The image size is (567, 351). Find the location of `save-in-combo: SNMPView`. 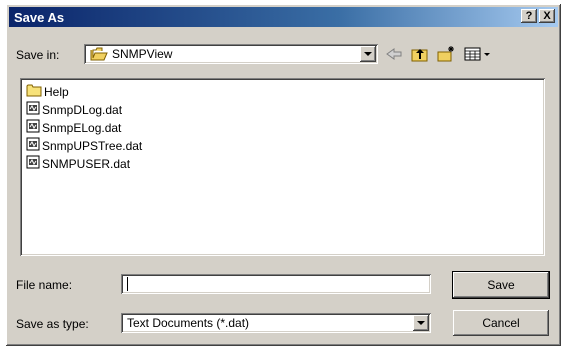

save-in-combo: SNMPView is located at coordinates (231, 54).